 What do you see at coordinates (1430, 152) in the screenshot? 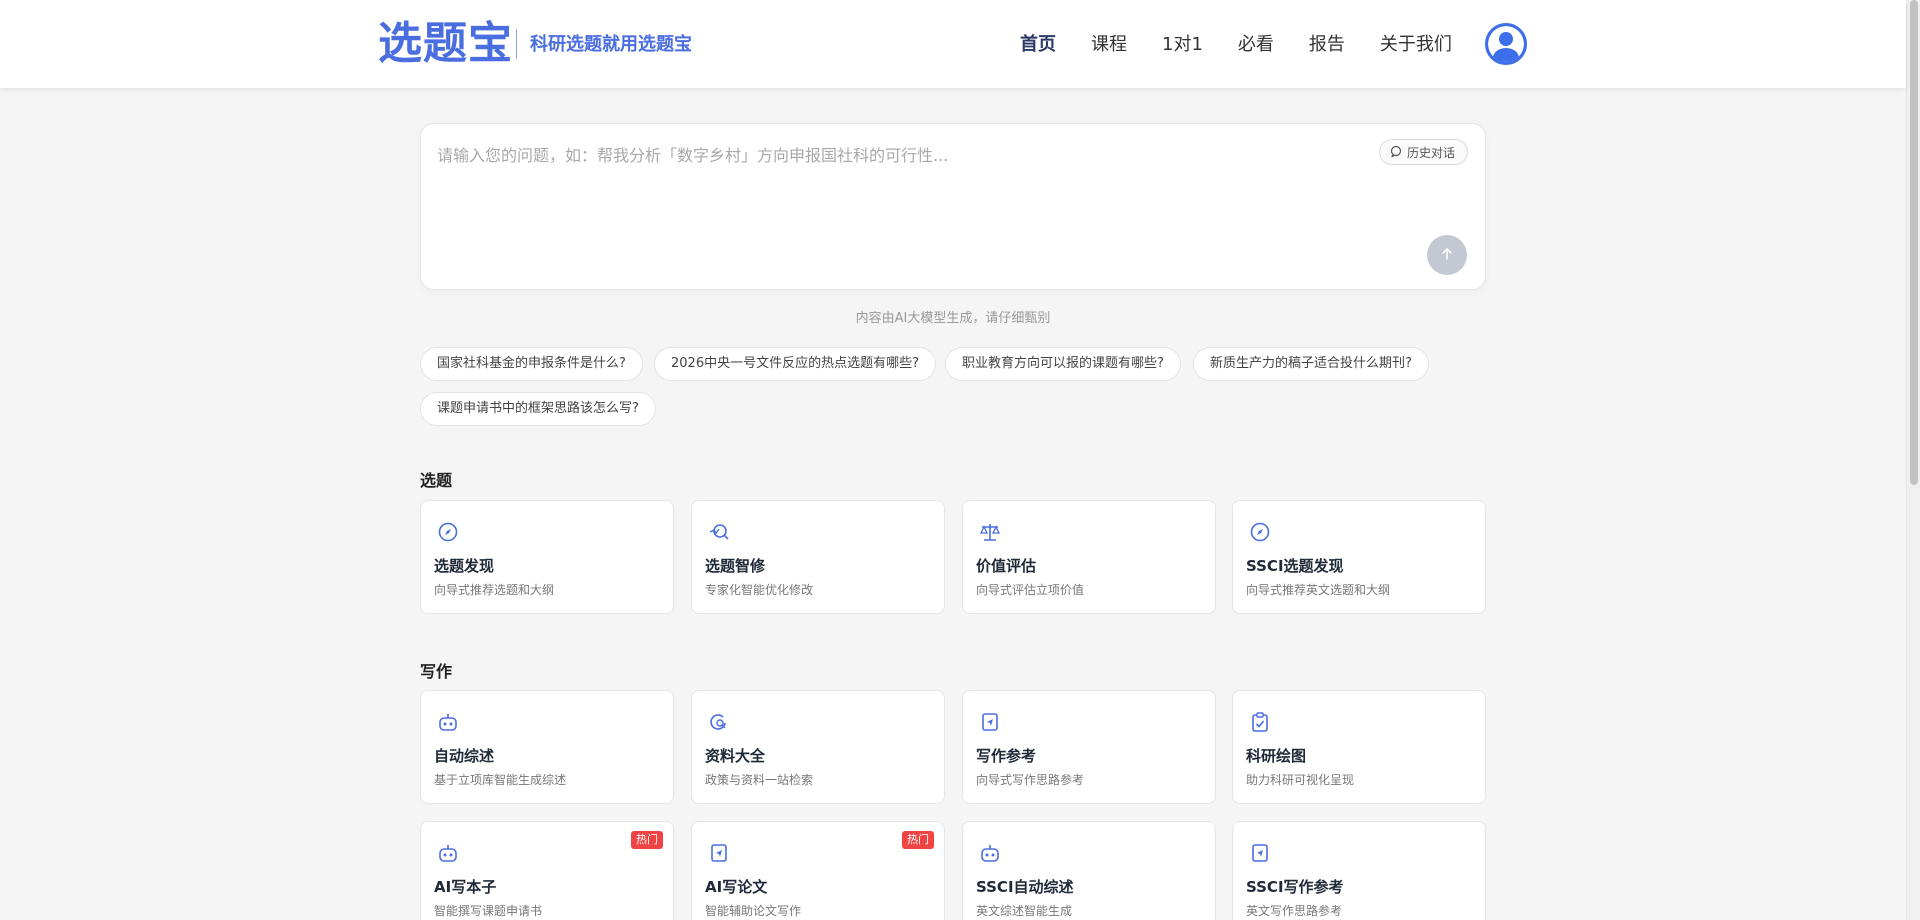
I see `history-label: 历史对话` at bounding box center [1430, 152].